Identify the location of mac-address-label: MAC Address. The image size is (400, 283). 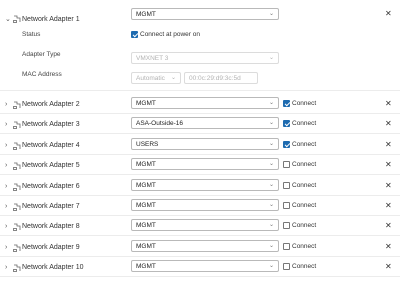
(42, 74).